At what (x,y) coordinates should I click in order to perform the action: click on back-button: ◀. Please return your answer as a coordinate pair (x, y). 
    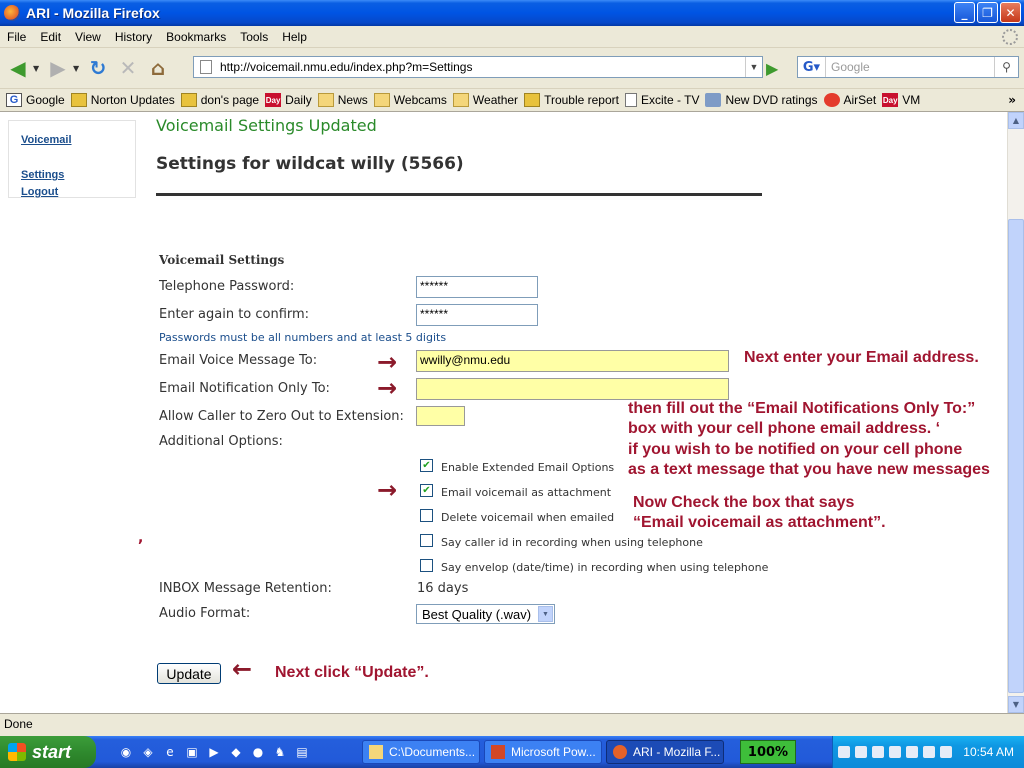
    Looking at the image, I should click on (18, 68).